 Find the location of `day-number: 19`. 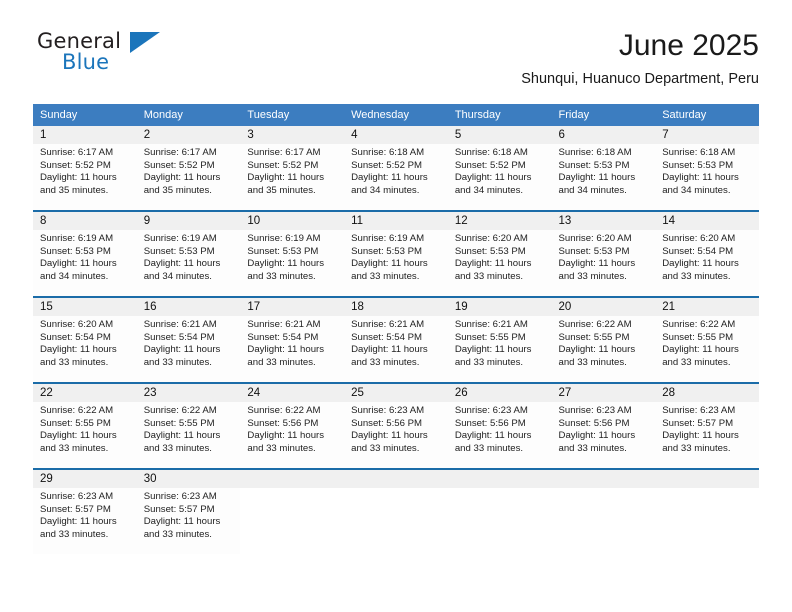

day-number: 19 is located at coordinates (499, 307).